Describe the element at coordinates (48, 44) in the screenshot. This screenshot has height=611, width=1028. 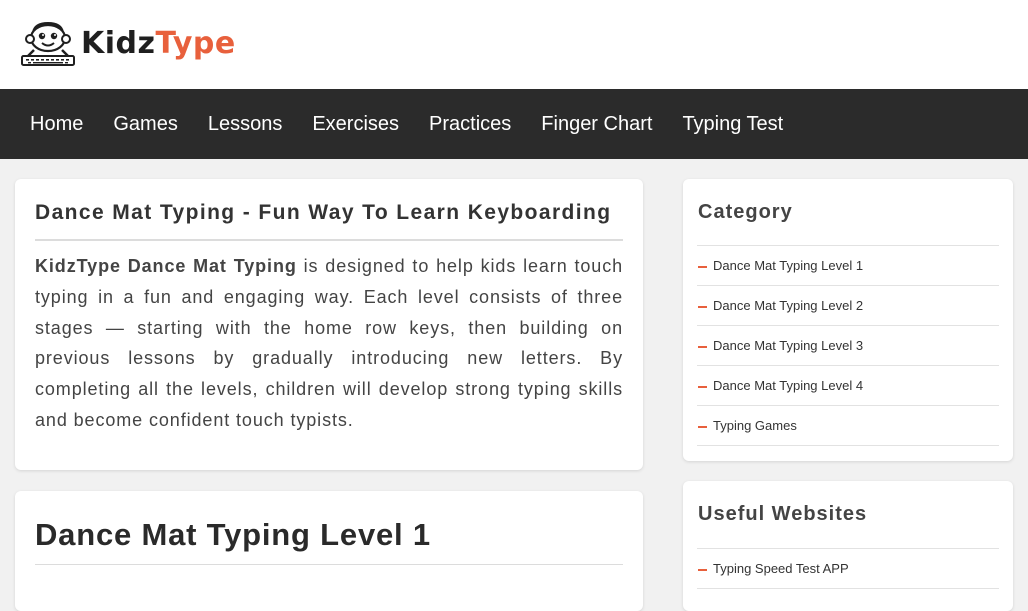
I see `kid-at-keyboard-icon` at that location.